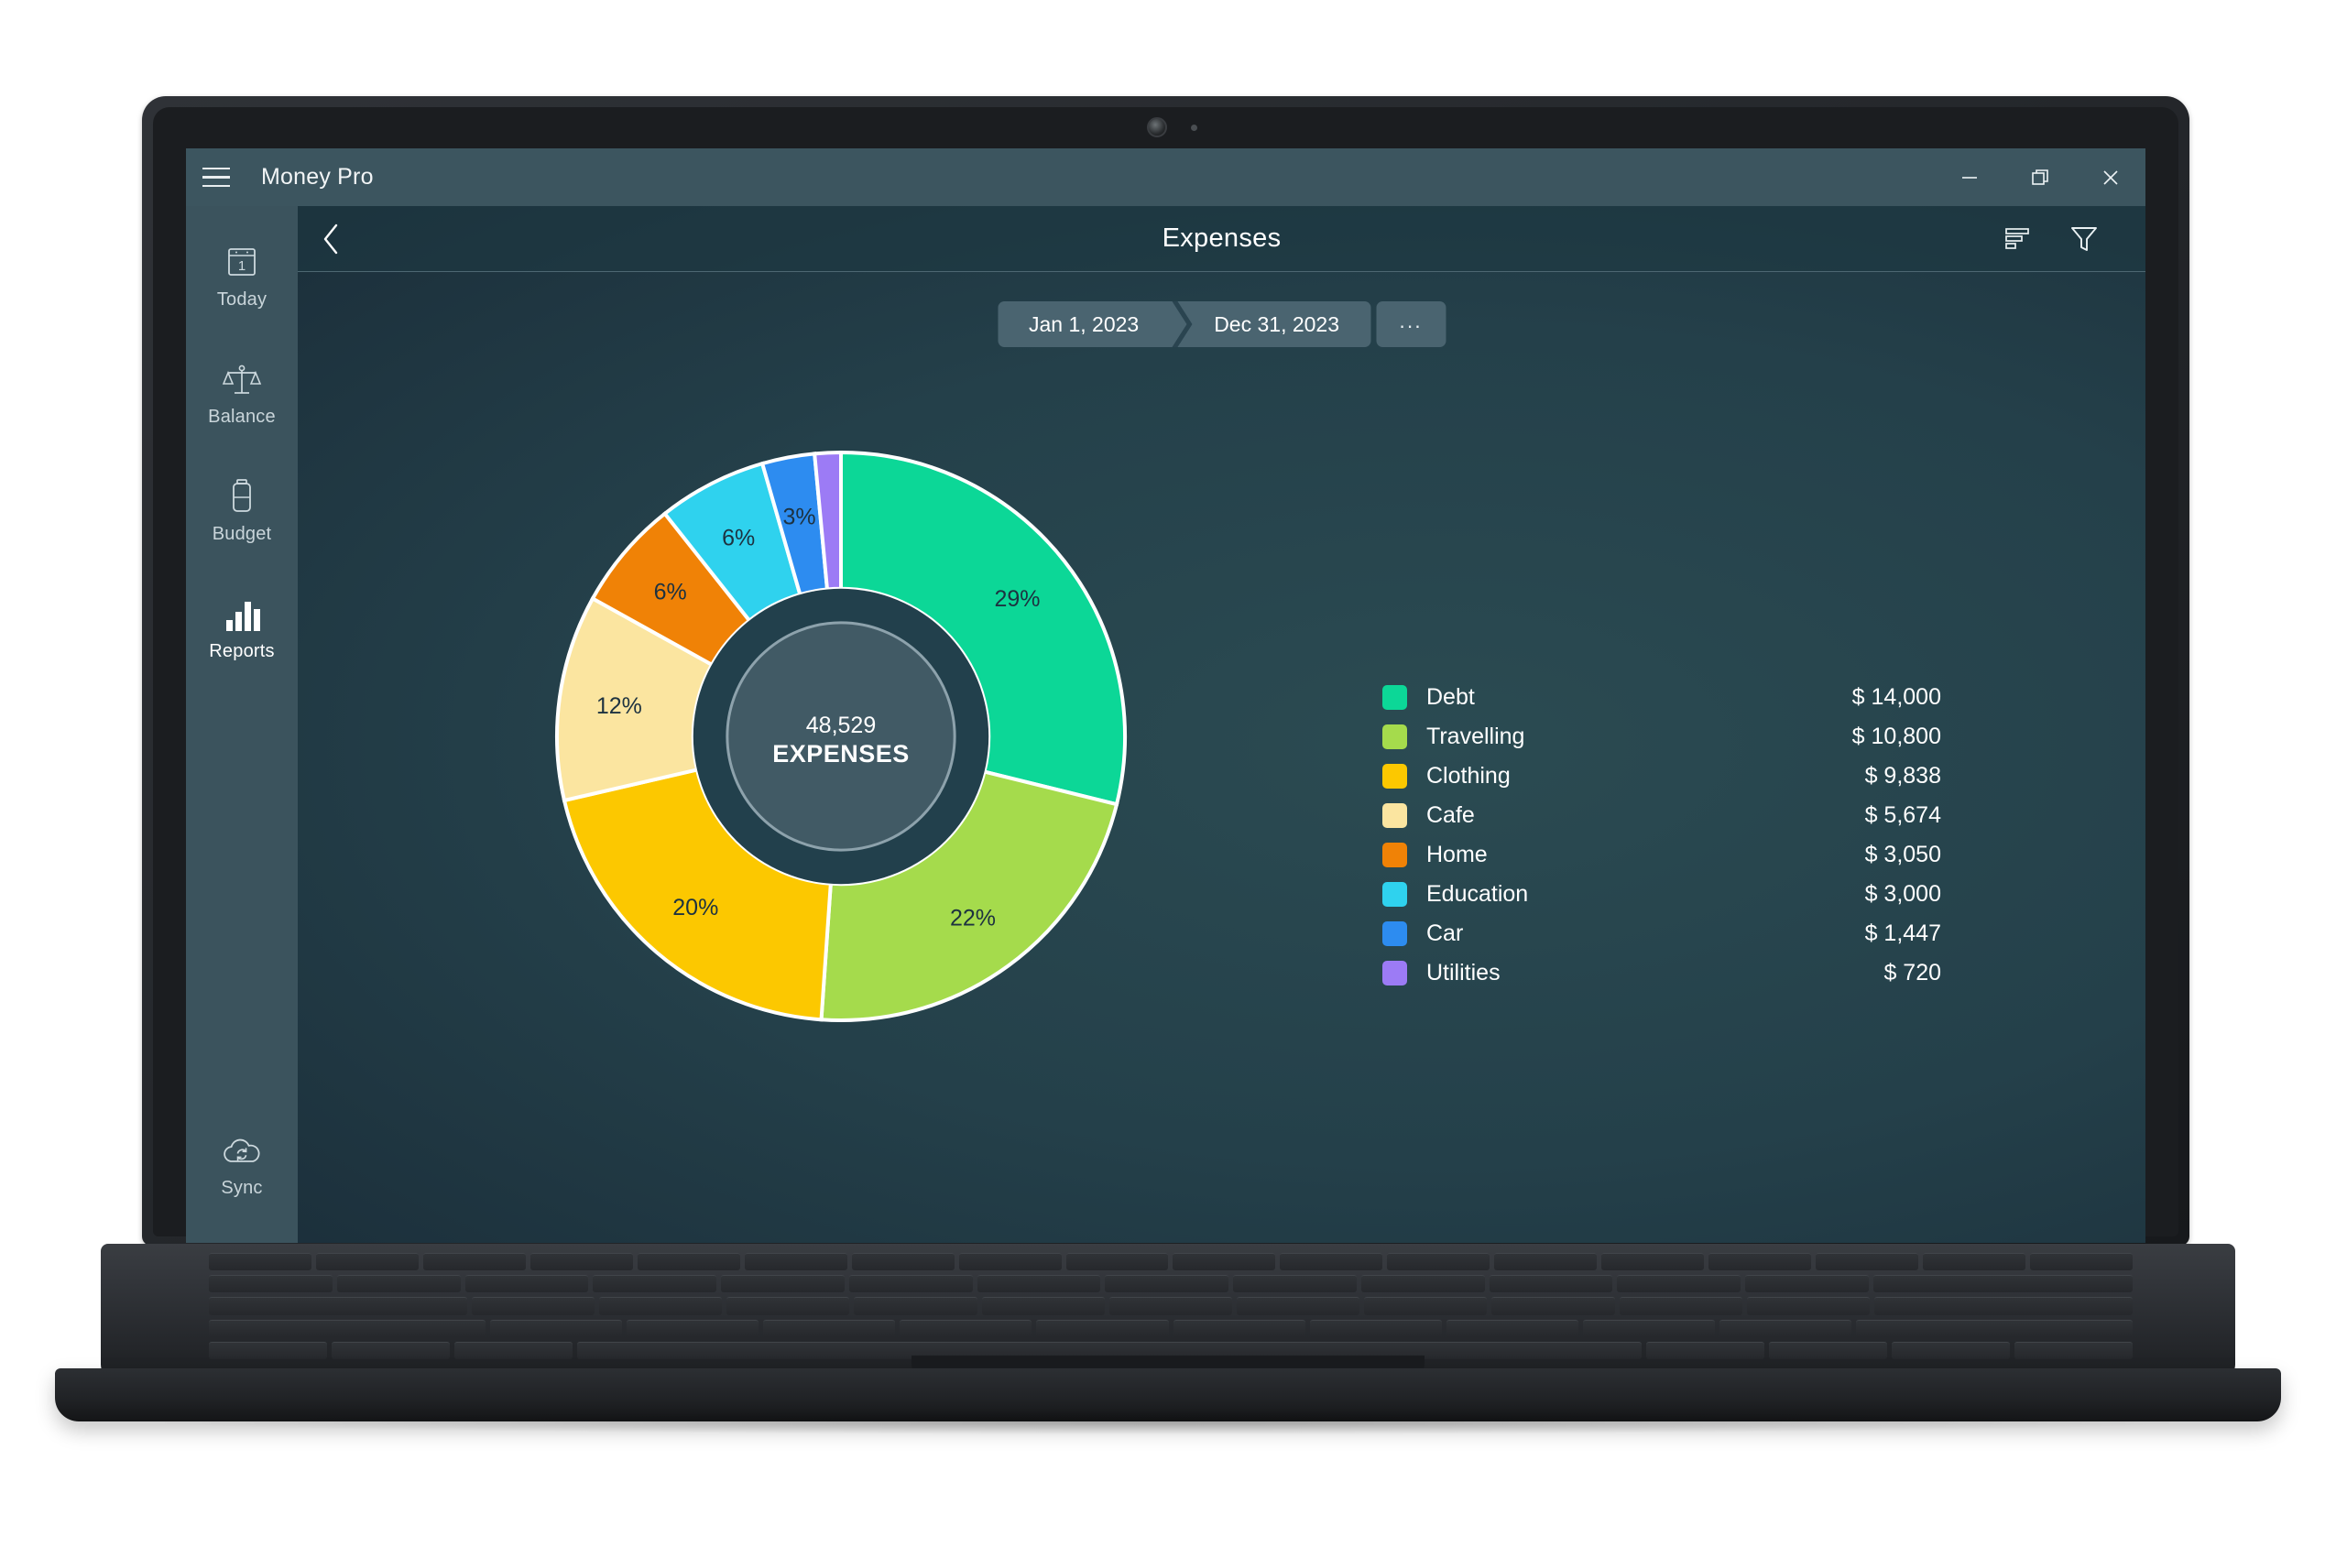 The width and height of the screenshot is (2336, 1568). Describe the element at coordinates (242, 417) in the screenshot. I see `sidebar-item-label: Balance` at that location.